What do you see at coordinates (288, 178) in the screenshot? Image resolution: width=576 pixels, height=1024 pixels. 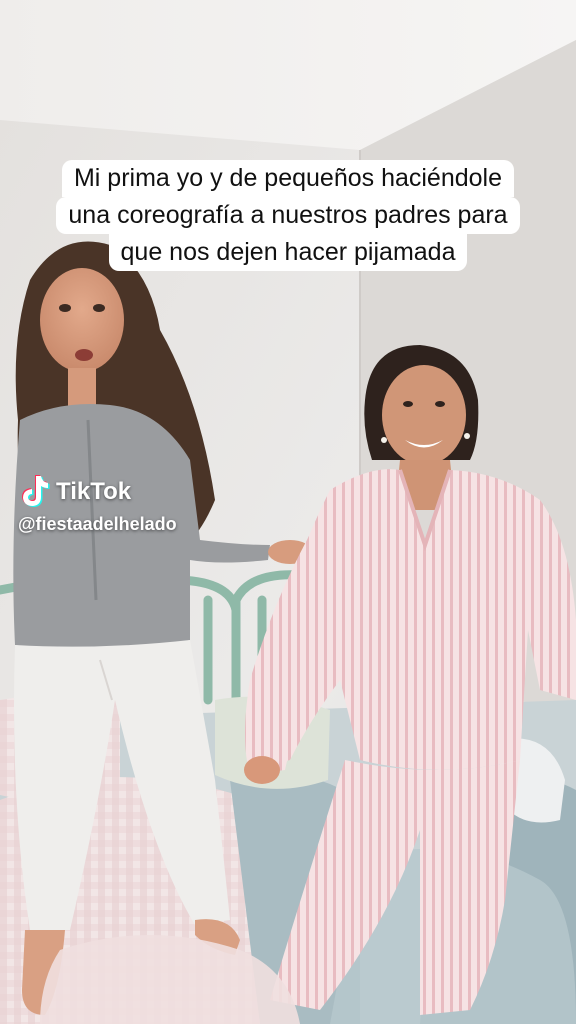 I see `caption-line: Mi prima yo y de pequeños haciéndole` at bounding box center [288, 178].